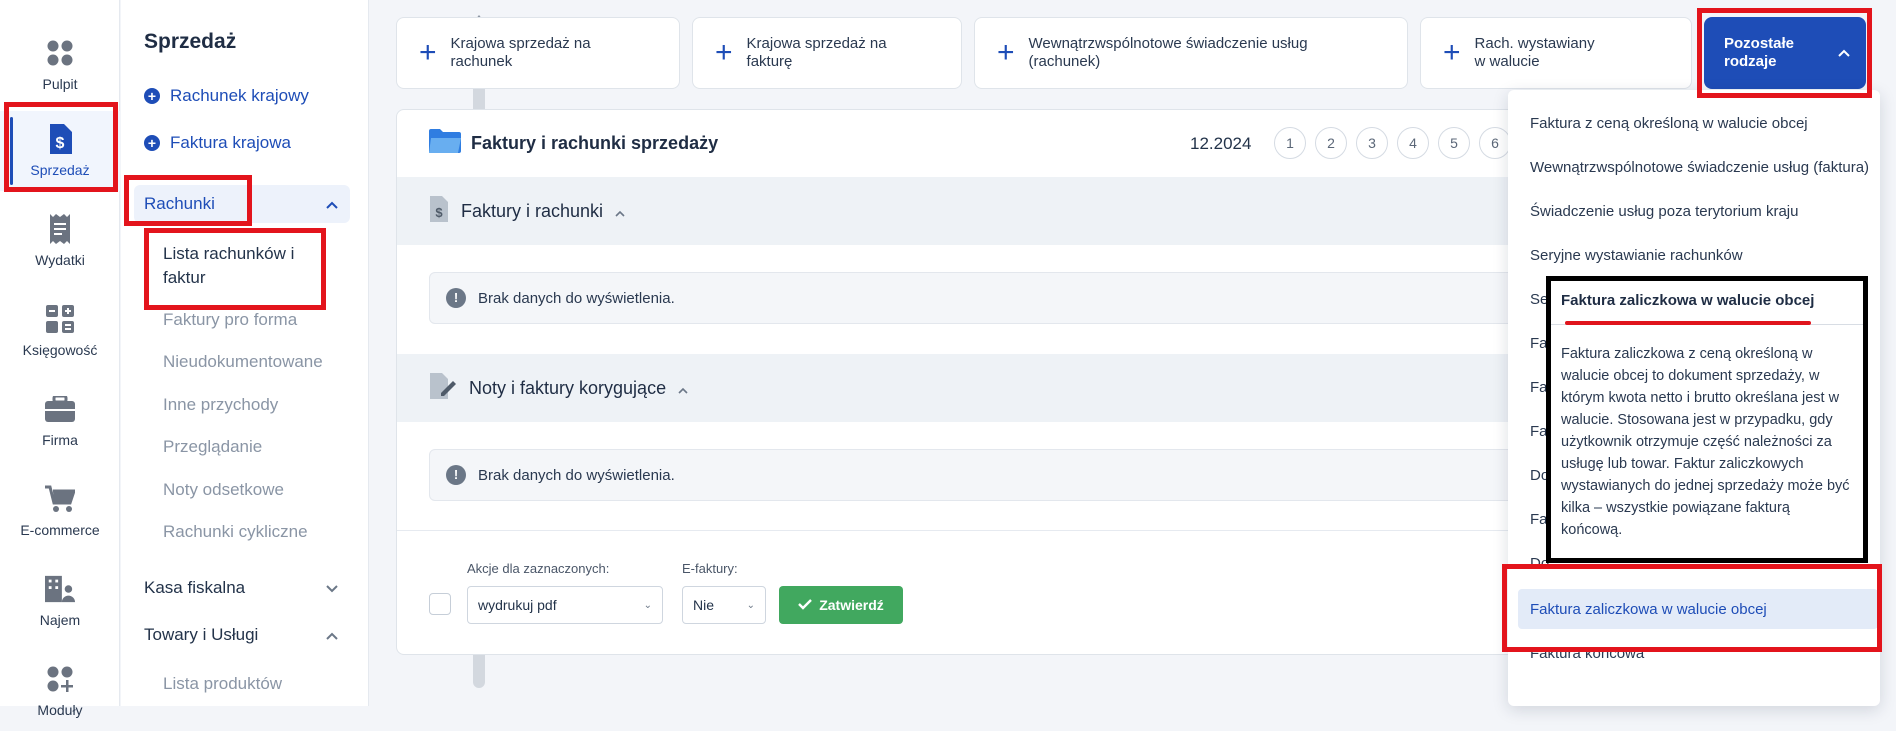 This screenshot has width=1896, height=731. What do you see at coordinates (724, 605) in the screenshot?
I see `efaktury-select: Nie ⌄` at bounding box center [724, 605].